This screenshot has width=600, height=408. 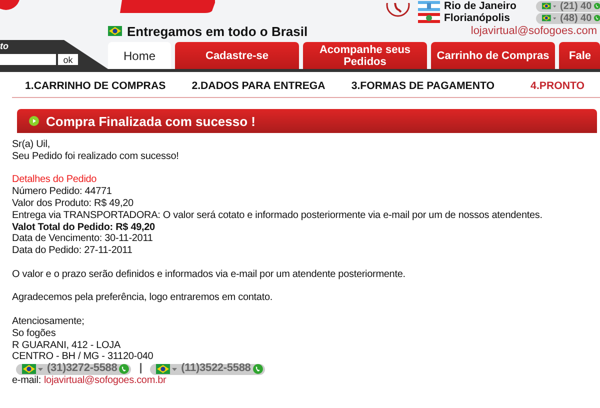 What do you see at coordinates (576, 18) in the screenshot?
I see `phone-number: (48) 40` at bounding box center [576, 18].